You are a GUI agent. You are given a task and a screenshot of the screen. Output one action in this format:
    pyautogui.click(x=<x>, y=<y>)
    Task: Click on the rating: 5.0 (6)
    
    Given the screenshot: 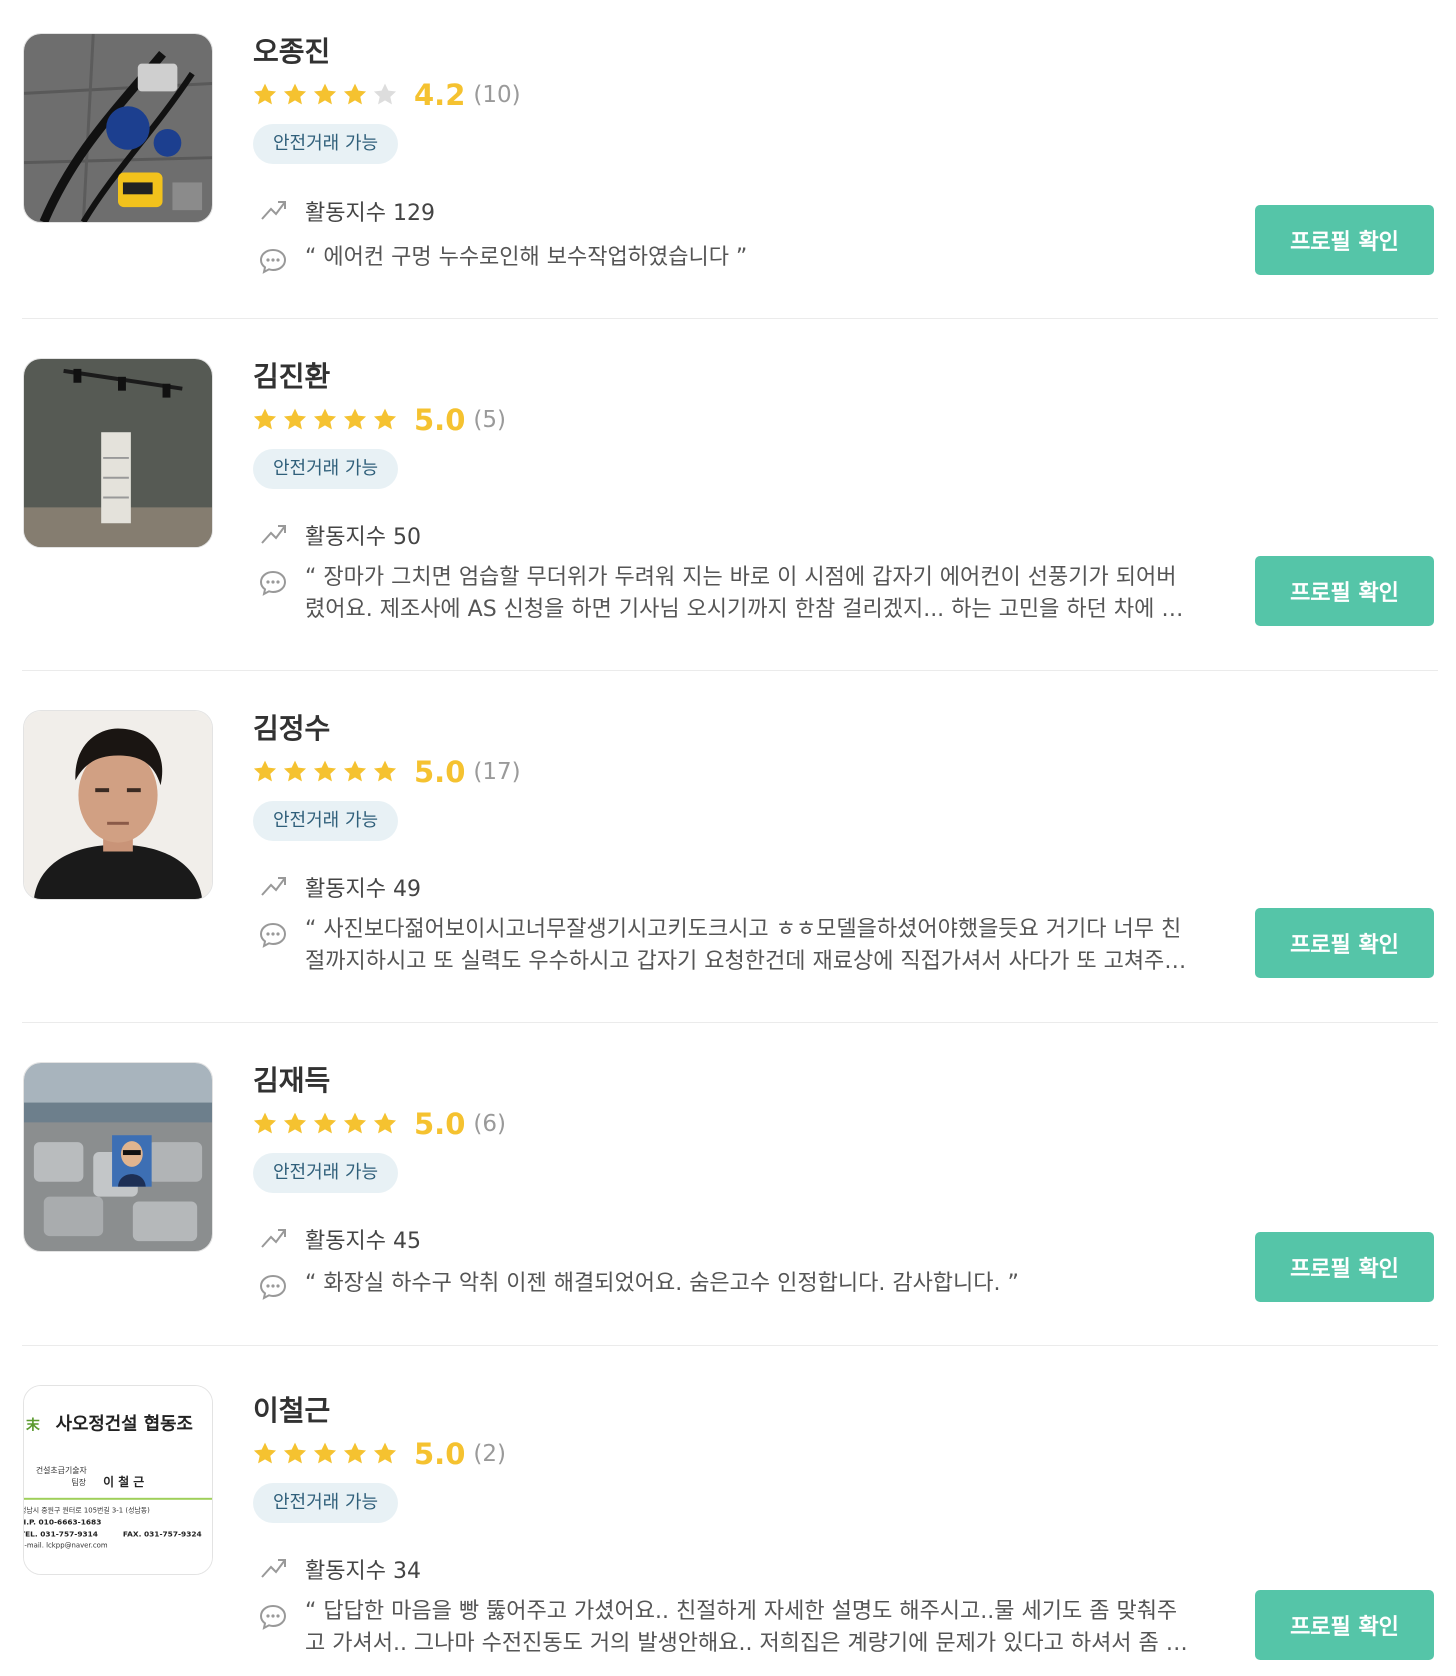 What is the action you would take?
    pyautogui.click(x=379, y=1124)
    